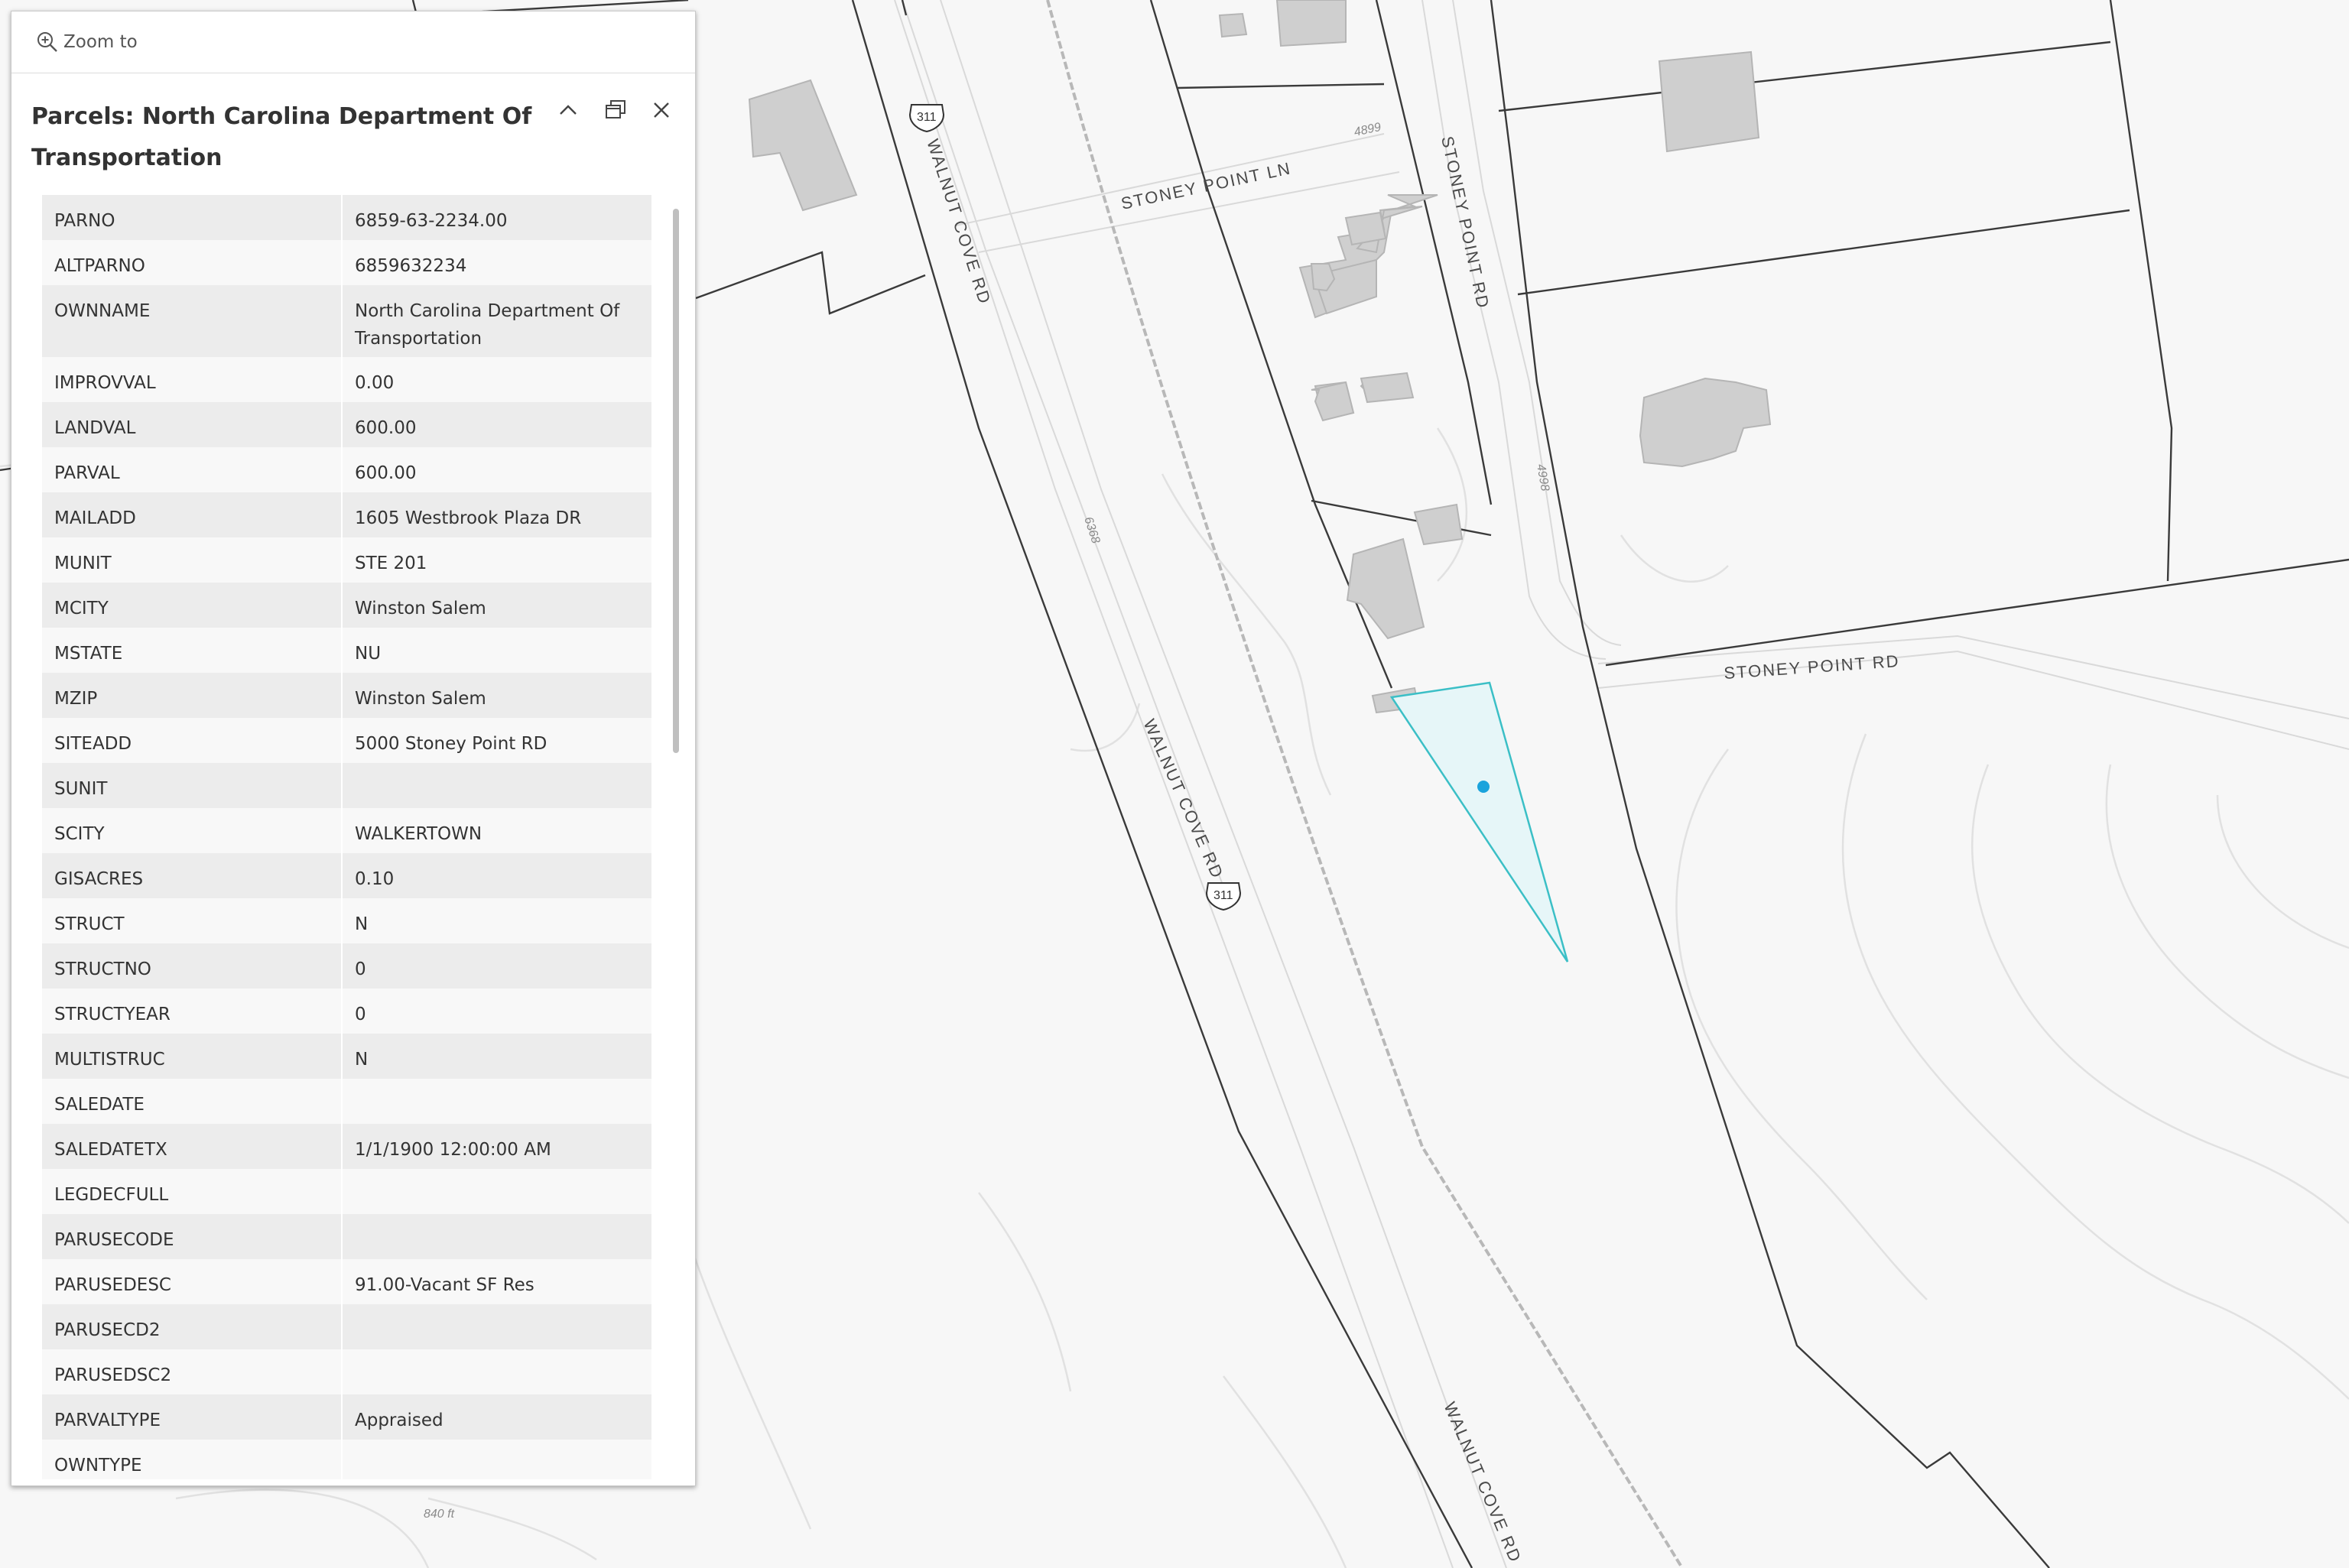  I want to click on attribute-key: SALEDATE, so click(192, 1101).